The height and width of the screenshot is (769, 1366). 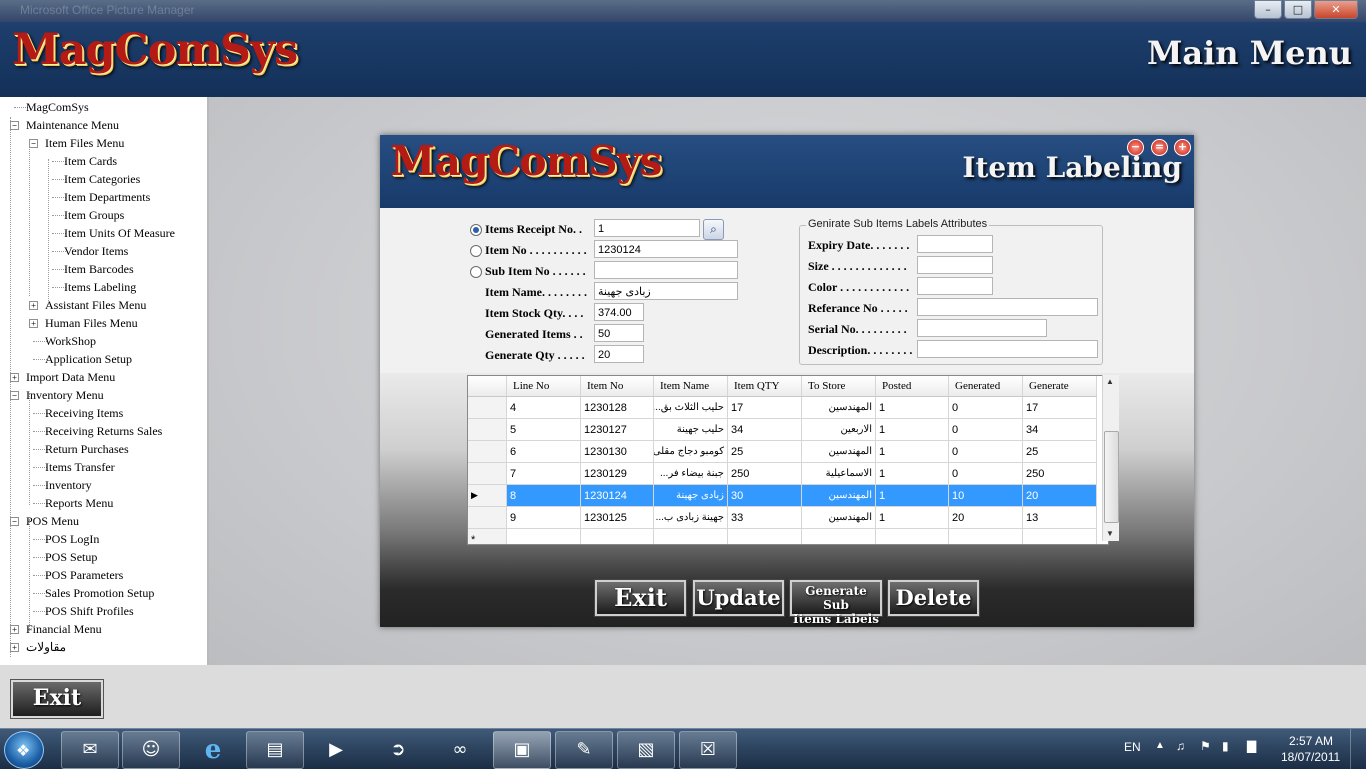 I want to click on tree-item: Vendor Items, so click(x=96, y=251).